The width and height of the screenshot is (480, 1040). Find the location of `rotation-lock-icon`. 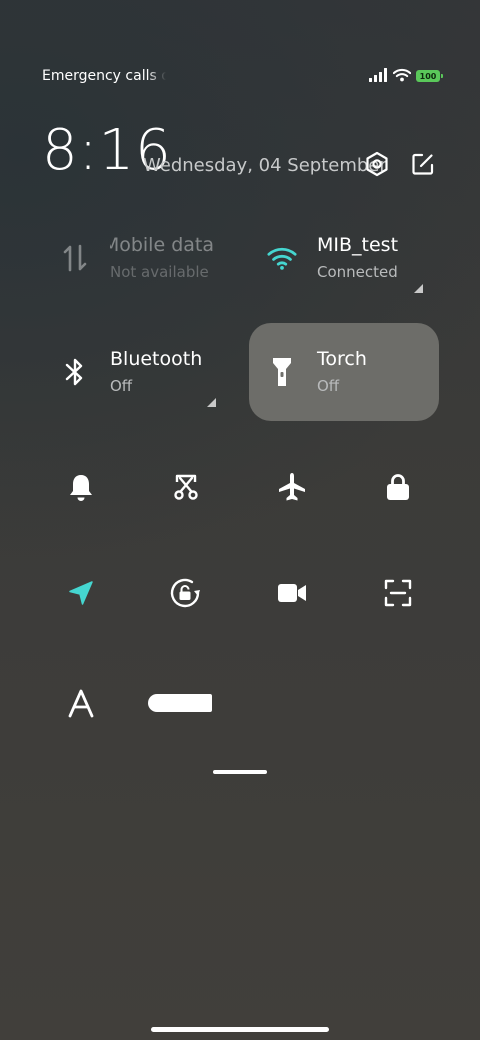

rotation-lock-icon is located at coordinates (185, 593).